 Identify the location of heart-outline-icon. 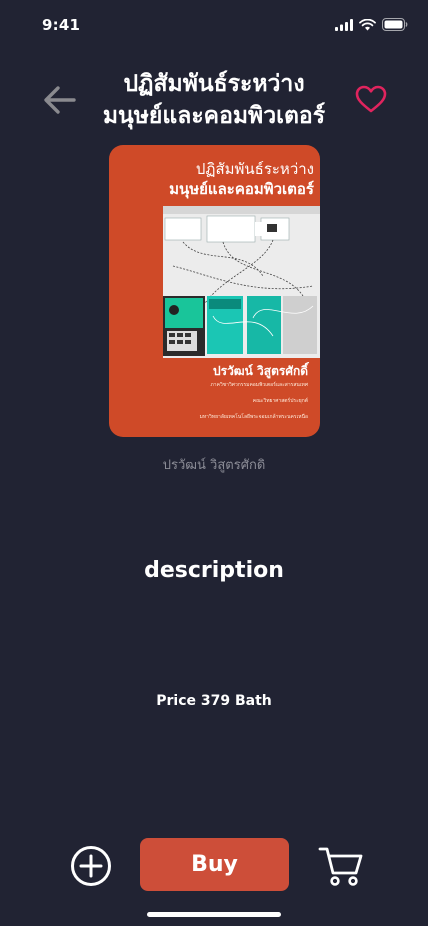
(371, 99).